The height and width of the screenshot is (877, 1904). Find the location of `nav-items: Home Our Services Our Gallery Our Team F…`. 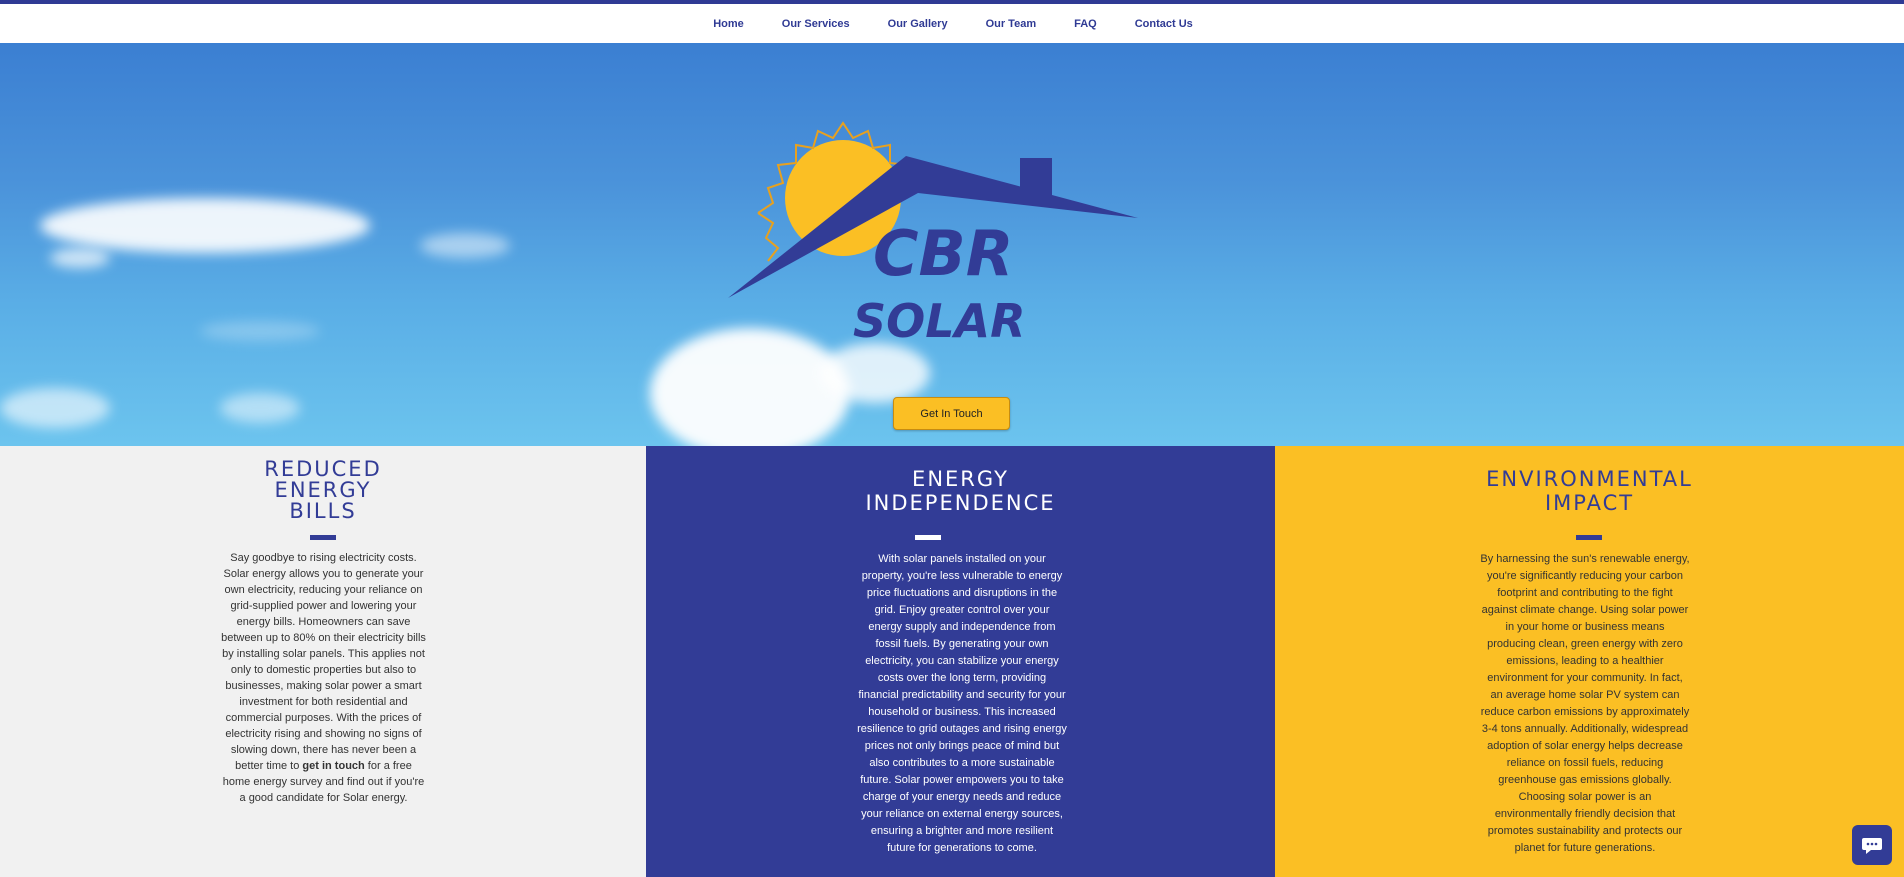

nav-items: Home Our Services Our Gallery Our Team F… is located at coordinates (953, 24).